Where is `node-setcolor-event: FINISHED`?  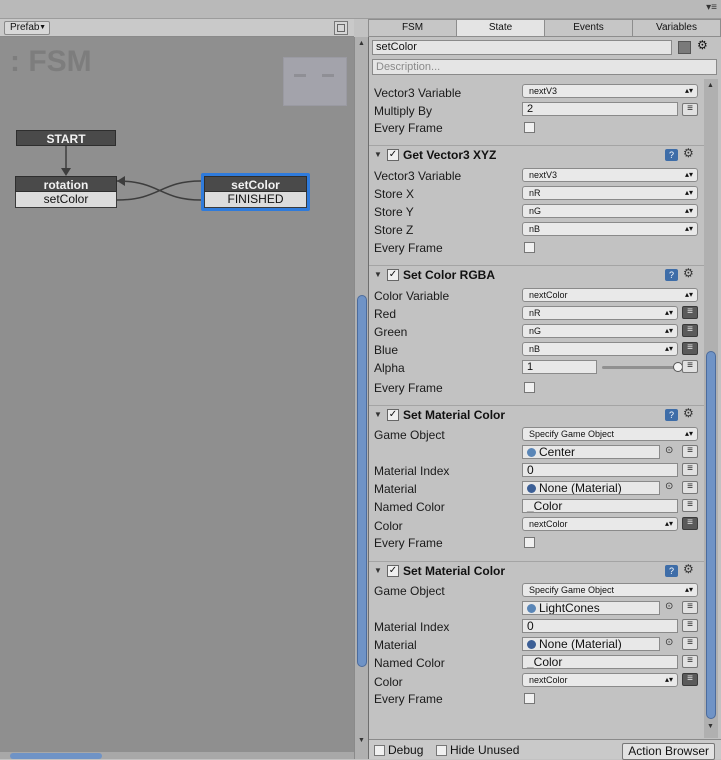 node-setcolor-event: FINISHED is located at coordinates (255, 200).